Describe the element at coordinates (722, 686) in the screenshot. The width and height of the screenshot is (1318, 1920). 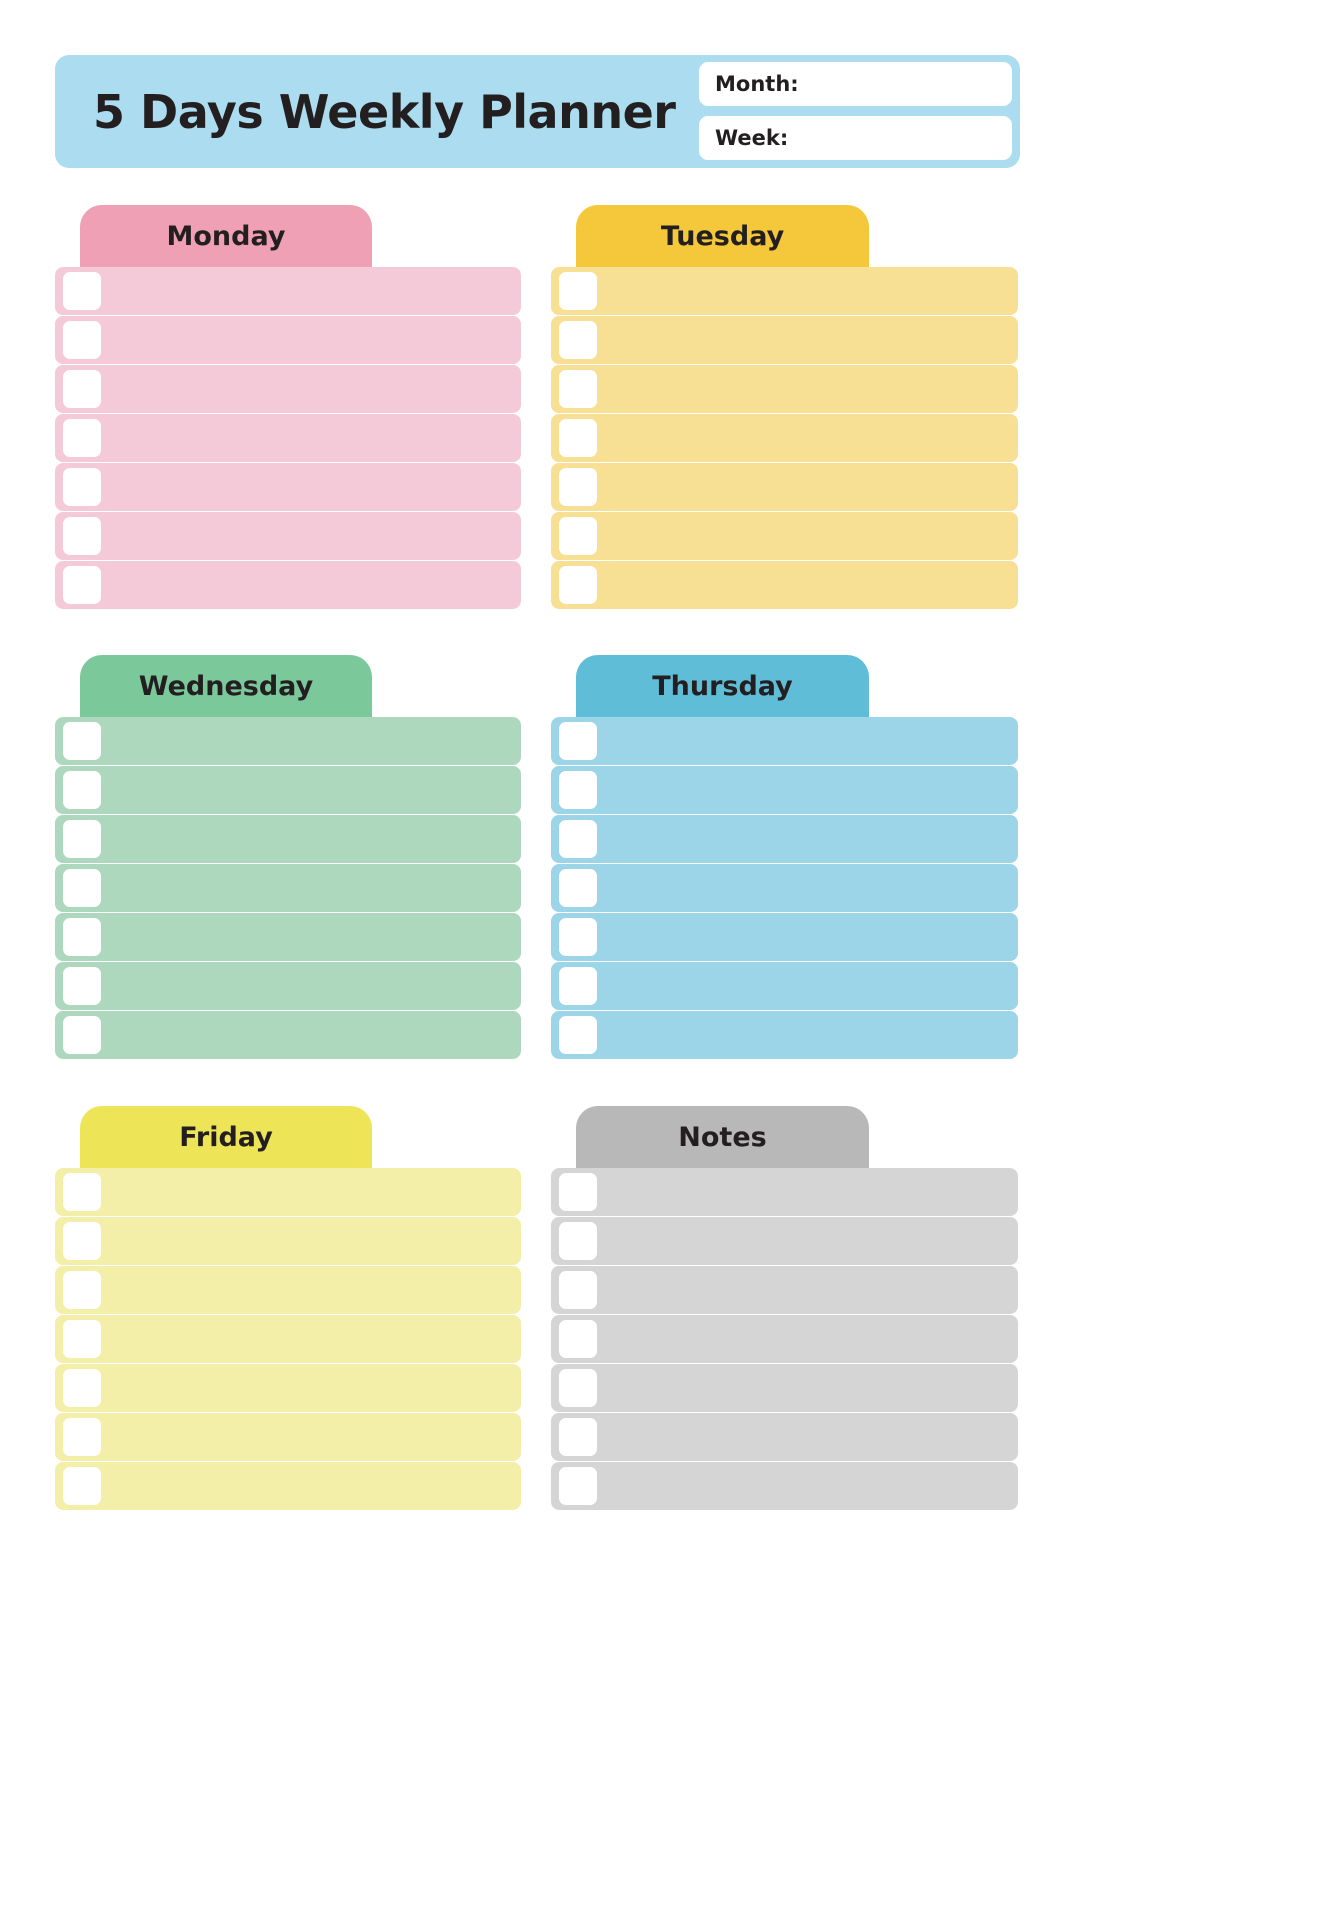
I see `card-tab-thursday: Thursday` at that location.